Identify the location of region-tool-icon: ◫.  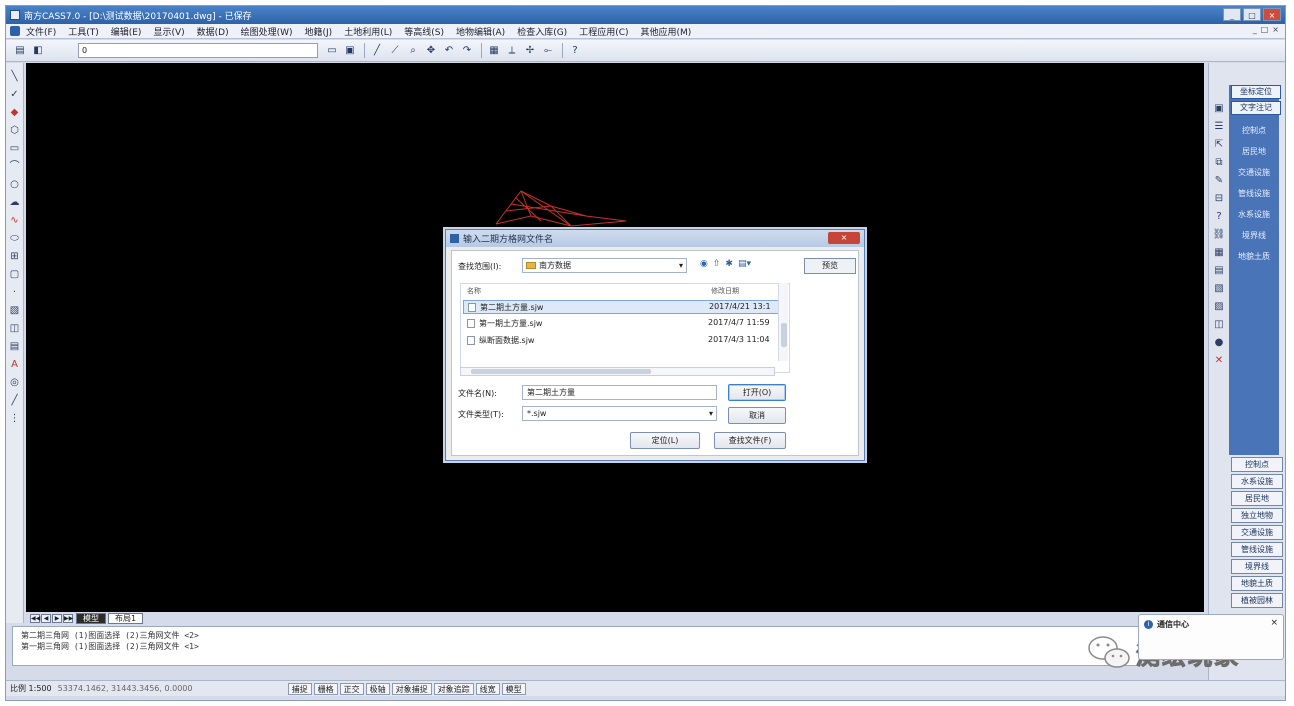
(15, 328).